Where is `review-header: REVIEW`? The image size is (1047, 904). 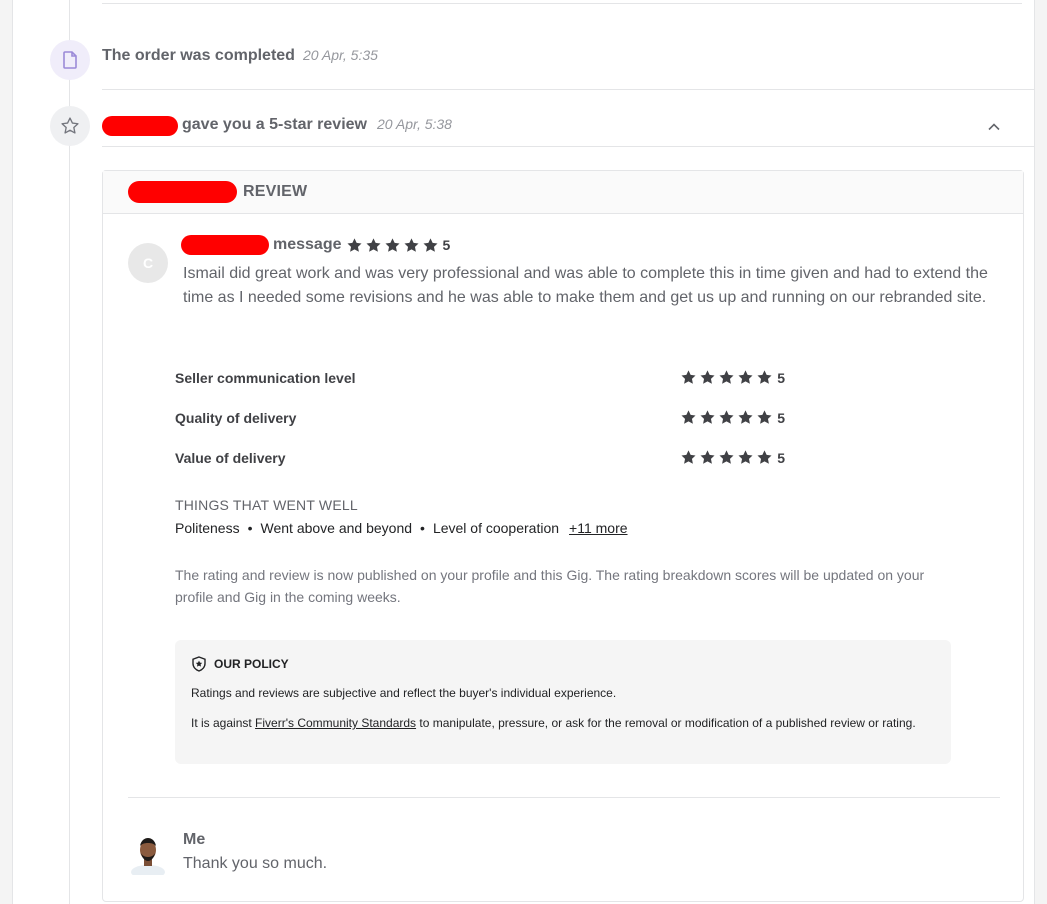
review-header: REVIEW is located at coordinates (563, 192).